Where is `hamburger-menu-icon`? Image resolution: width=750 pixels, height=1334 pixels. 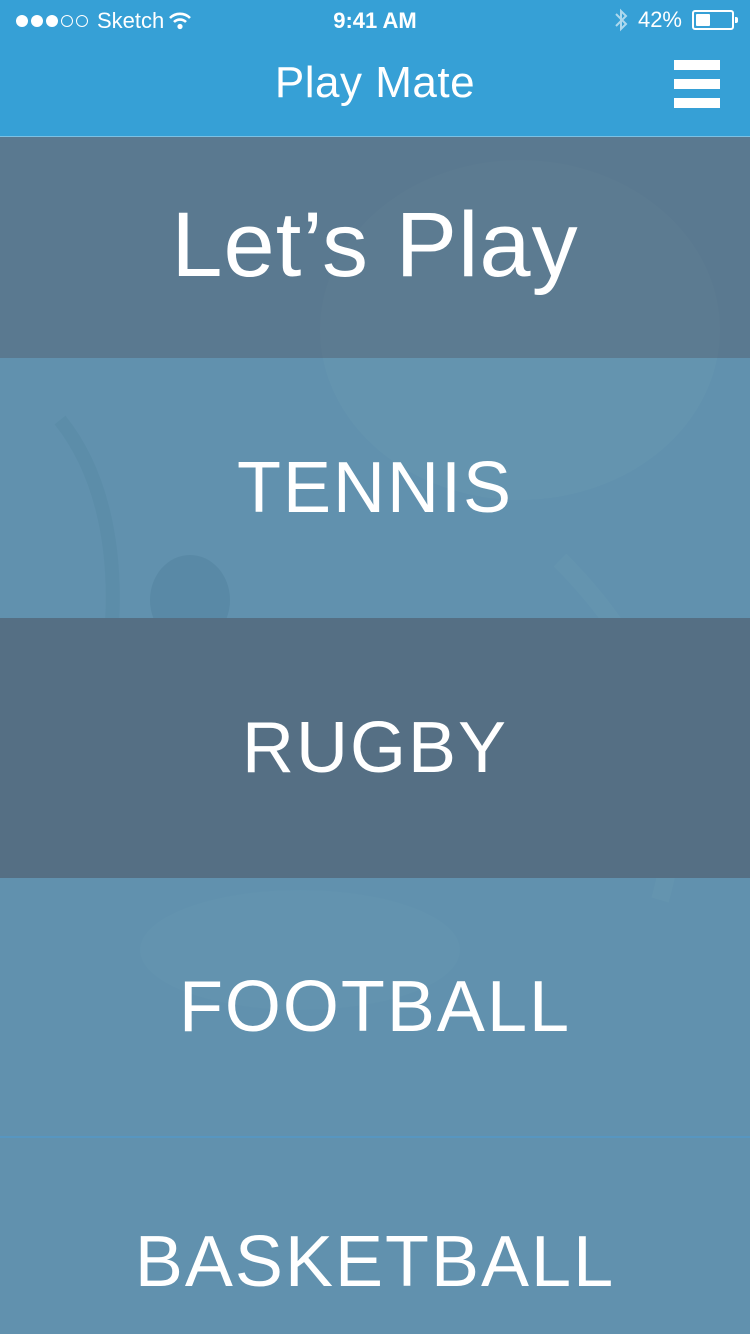
hamburger-menu-icon is located at coordinates (697, 84).